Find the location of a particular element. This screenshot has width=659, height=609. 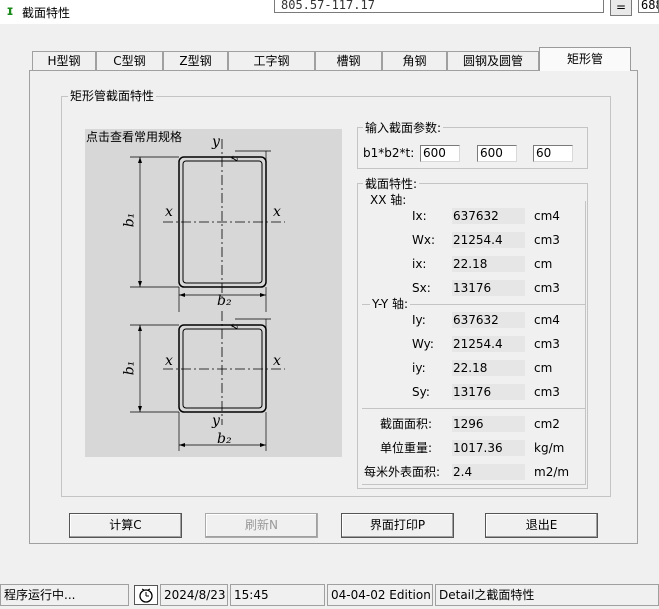

wx-label: Wx: is located at coordinates (424, 240).